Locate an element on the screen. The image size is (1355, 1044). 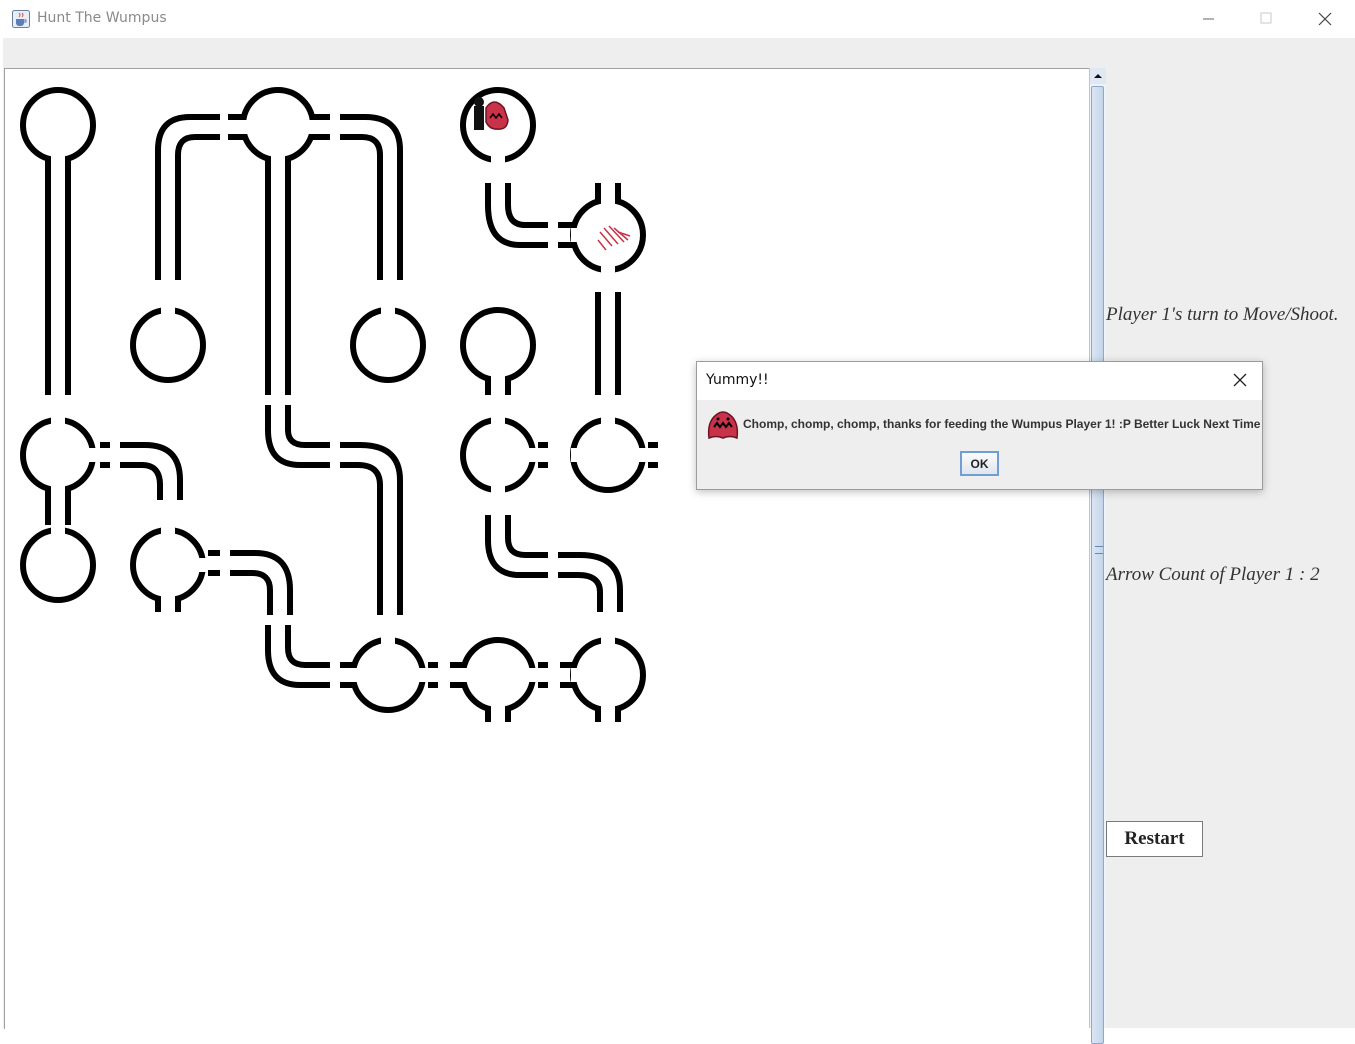
turn-label: Player 1's turn to Move/Shoot. is located at coordinates (1222, 314).